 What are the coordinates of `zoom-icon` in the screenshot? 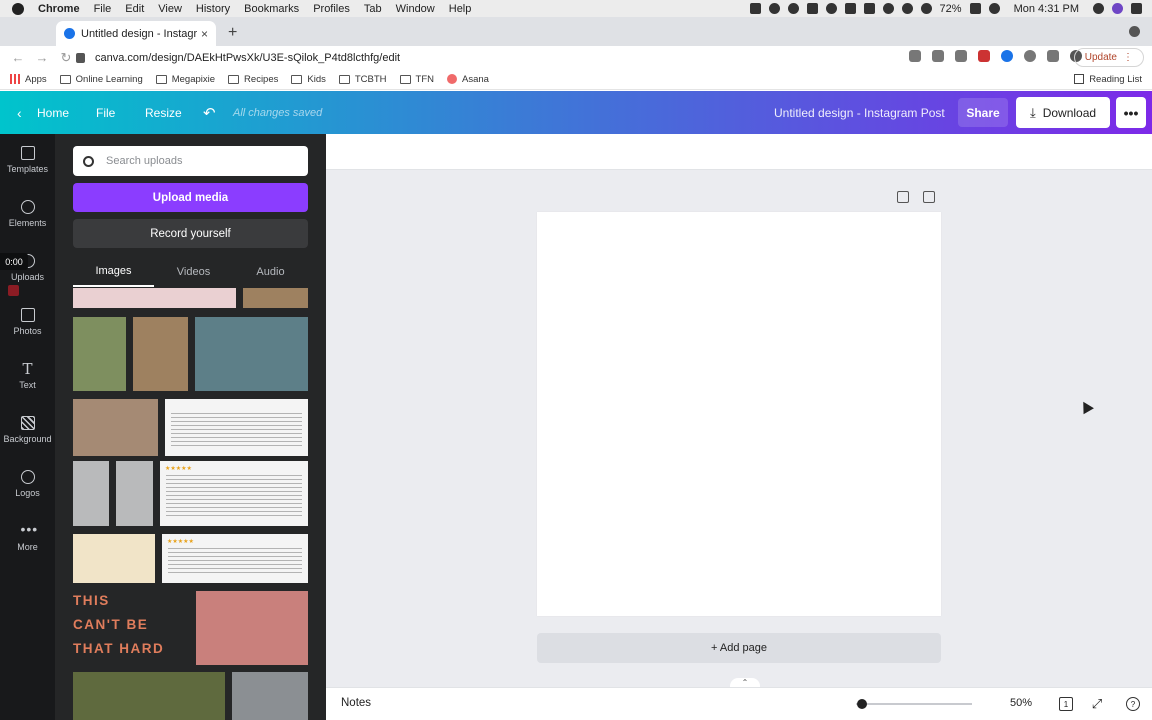 It's located at (915, 56).